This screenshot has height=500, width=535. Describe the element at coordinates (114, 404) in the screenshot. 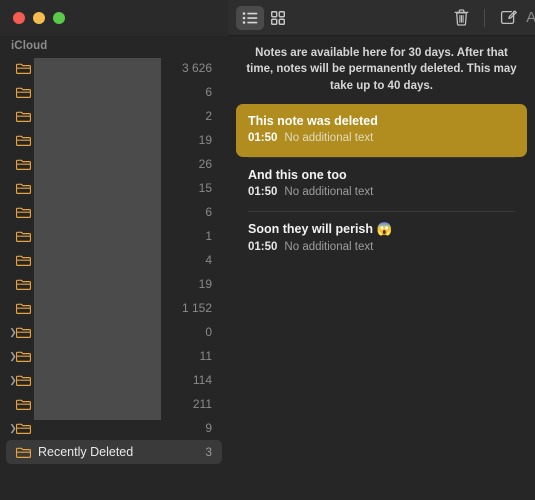

I see `sidebar-item: ❯211` at that location.